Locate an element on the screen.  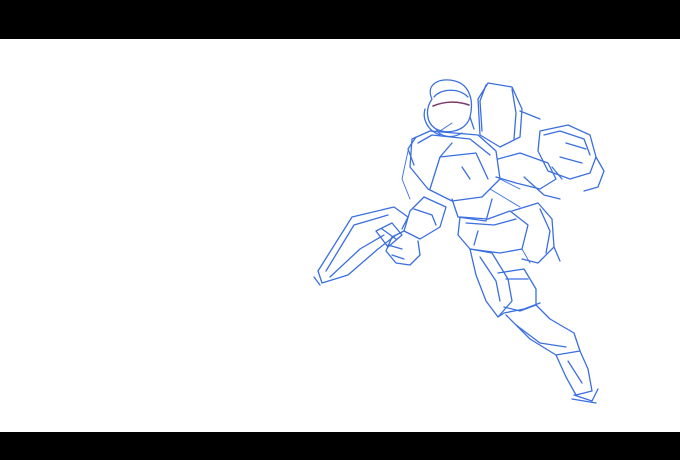
letterbox-top-bar is located at coordinates (340, 19).